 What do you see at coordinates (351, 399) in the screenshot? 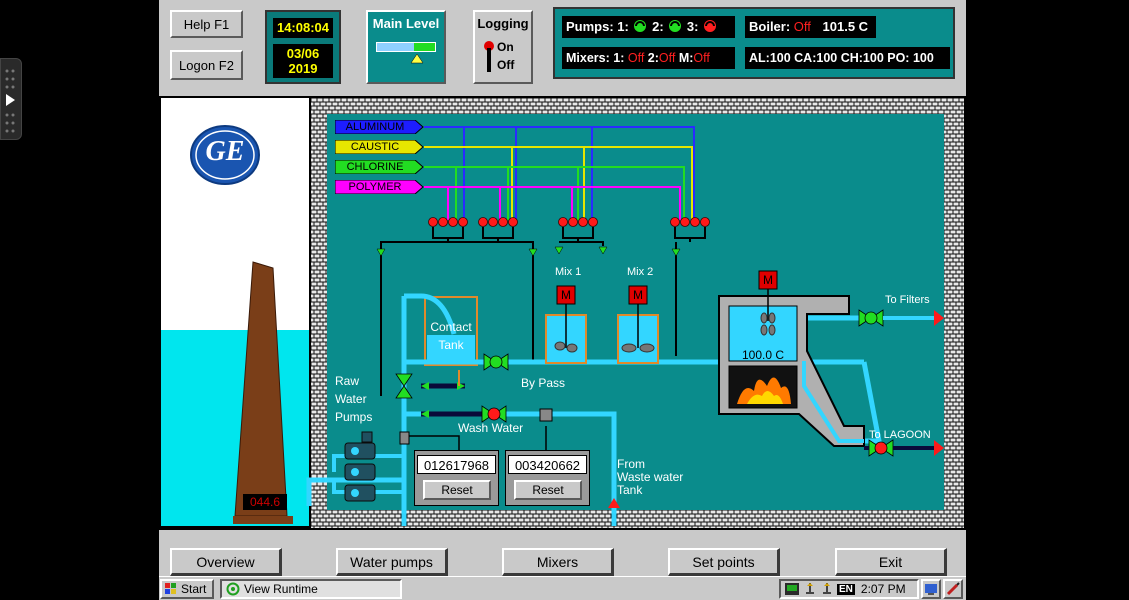
I see `raw-water-line2: Water` at bounding box center [351, 399].